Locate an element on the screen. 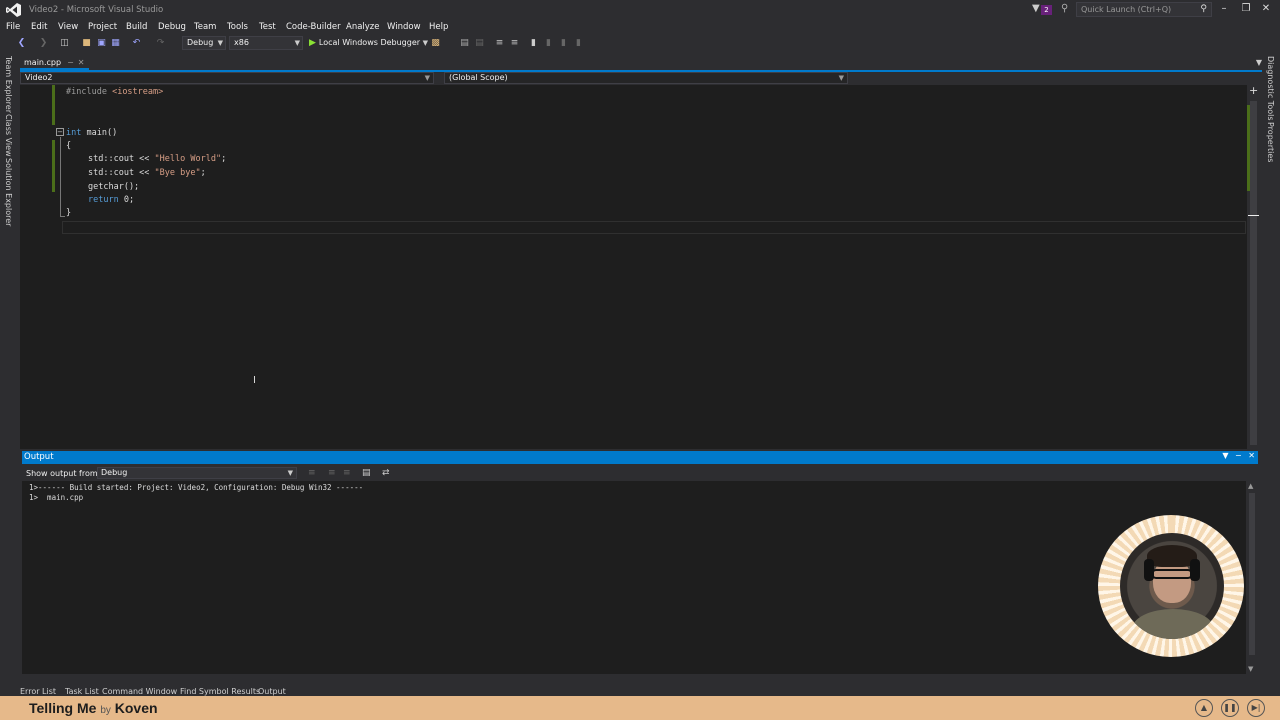  tab-main-cpp: main.cpp − ✕ is located at coordinates (54, 63).